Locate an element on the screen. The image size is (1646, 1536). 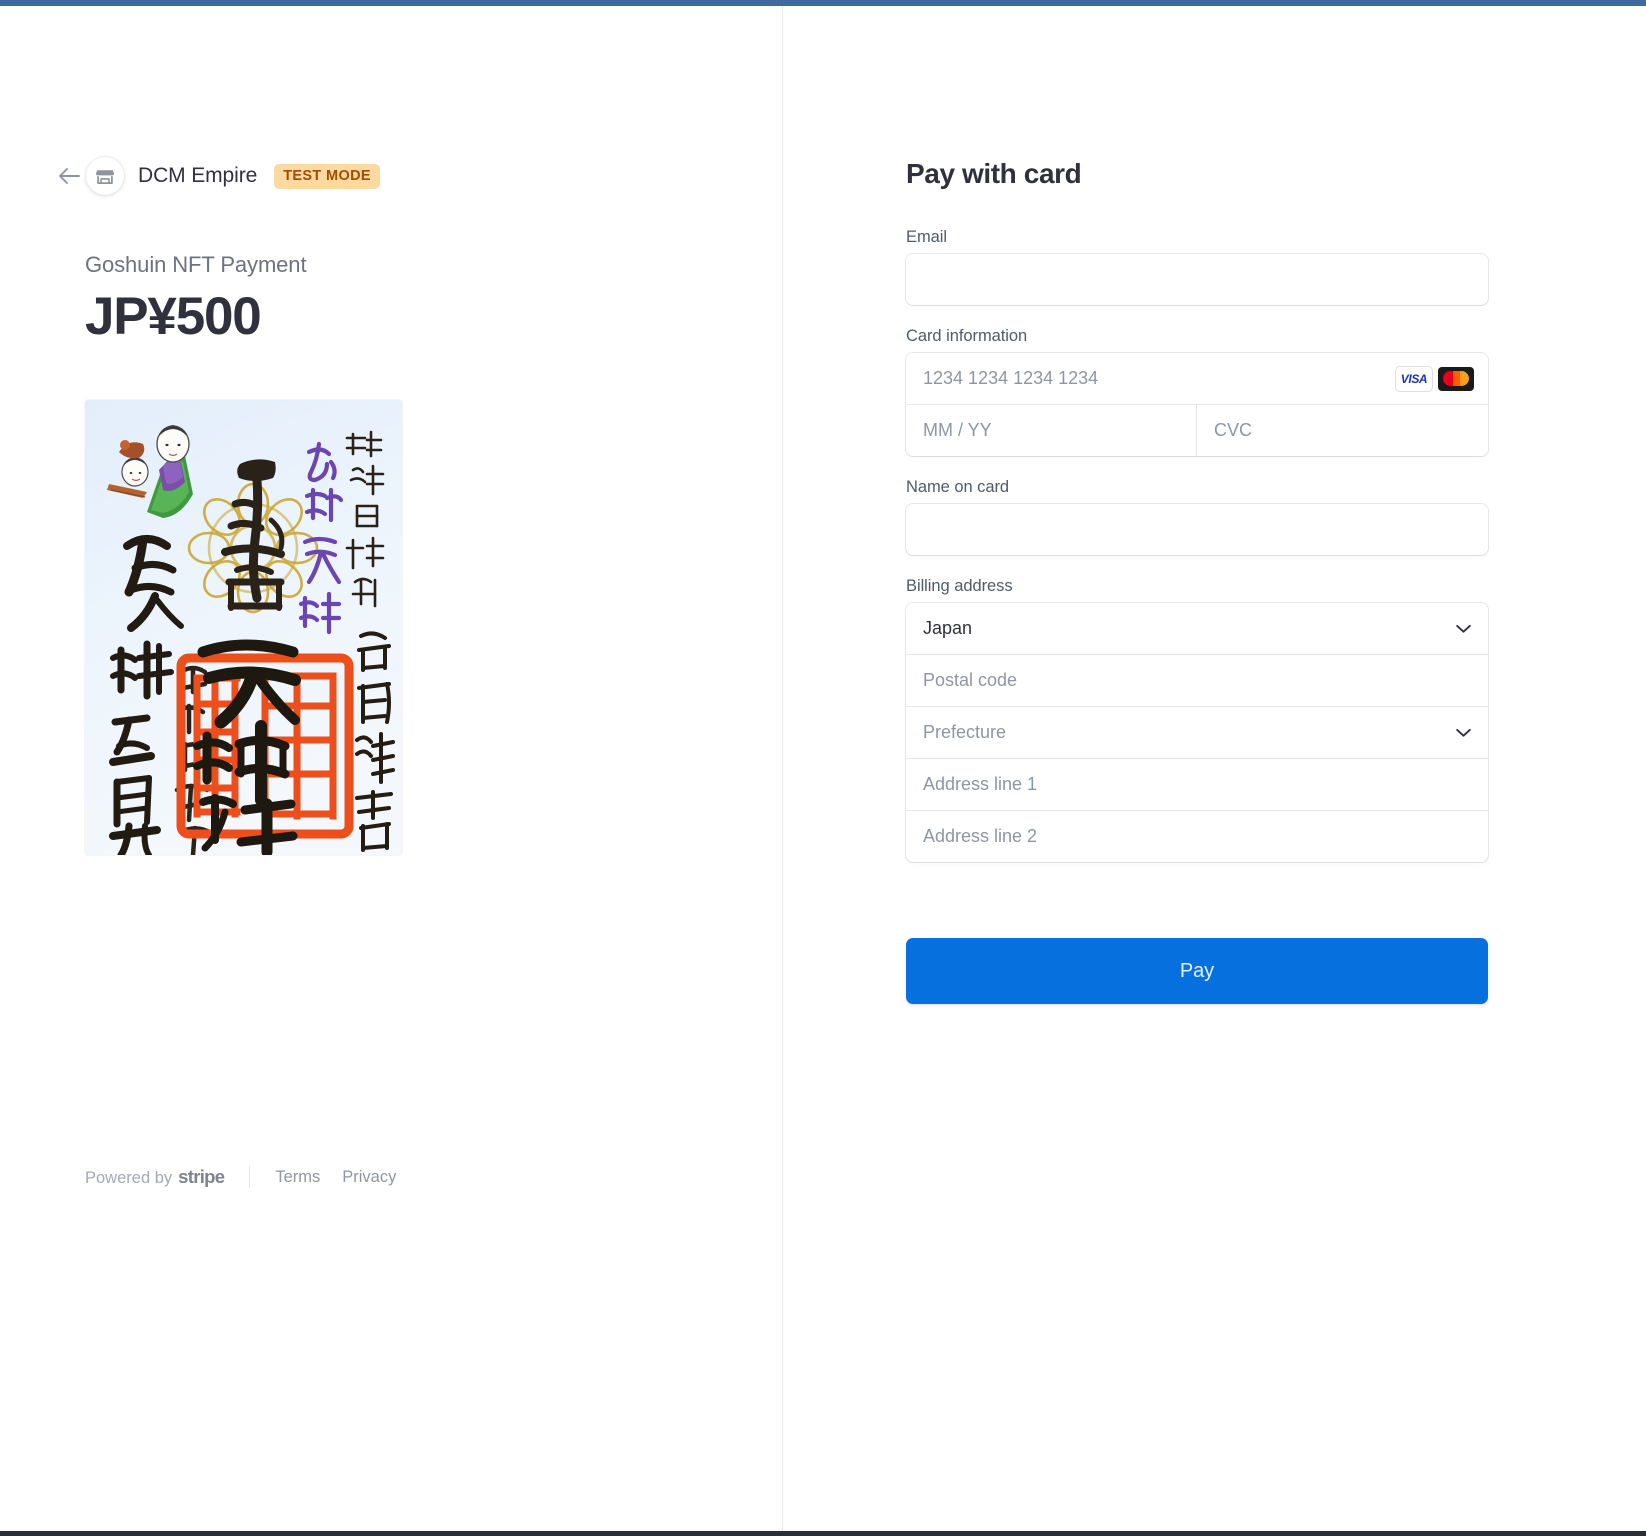
card-number-row: VISA is located at coordinates (1197, 379).